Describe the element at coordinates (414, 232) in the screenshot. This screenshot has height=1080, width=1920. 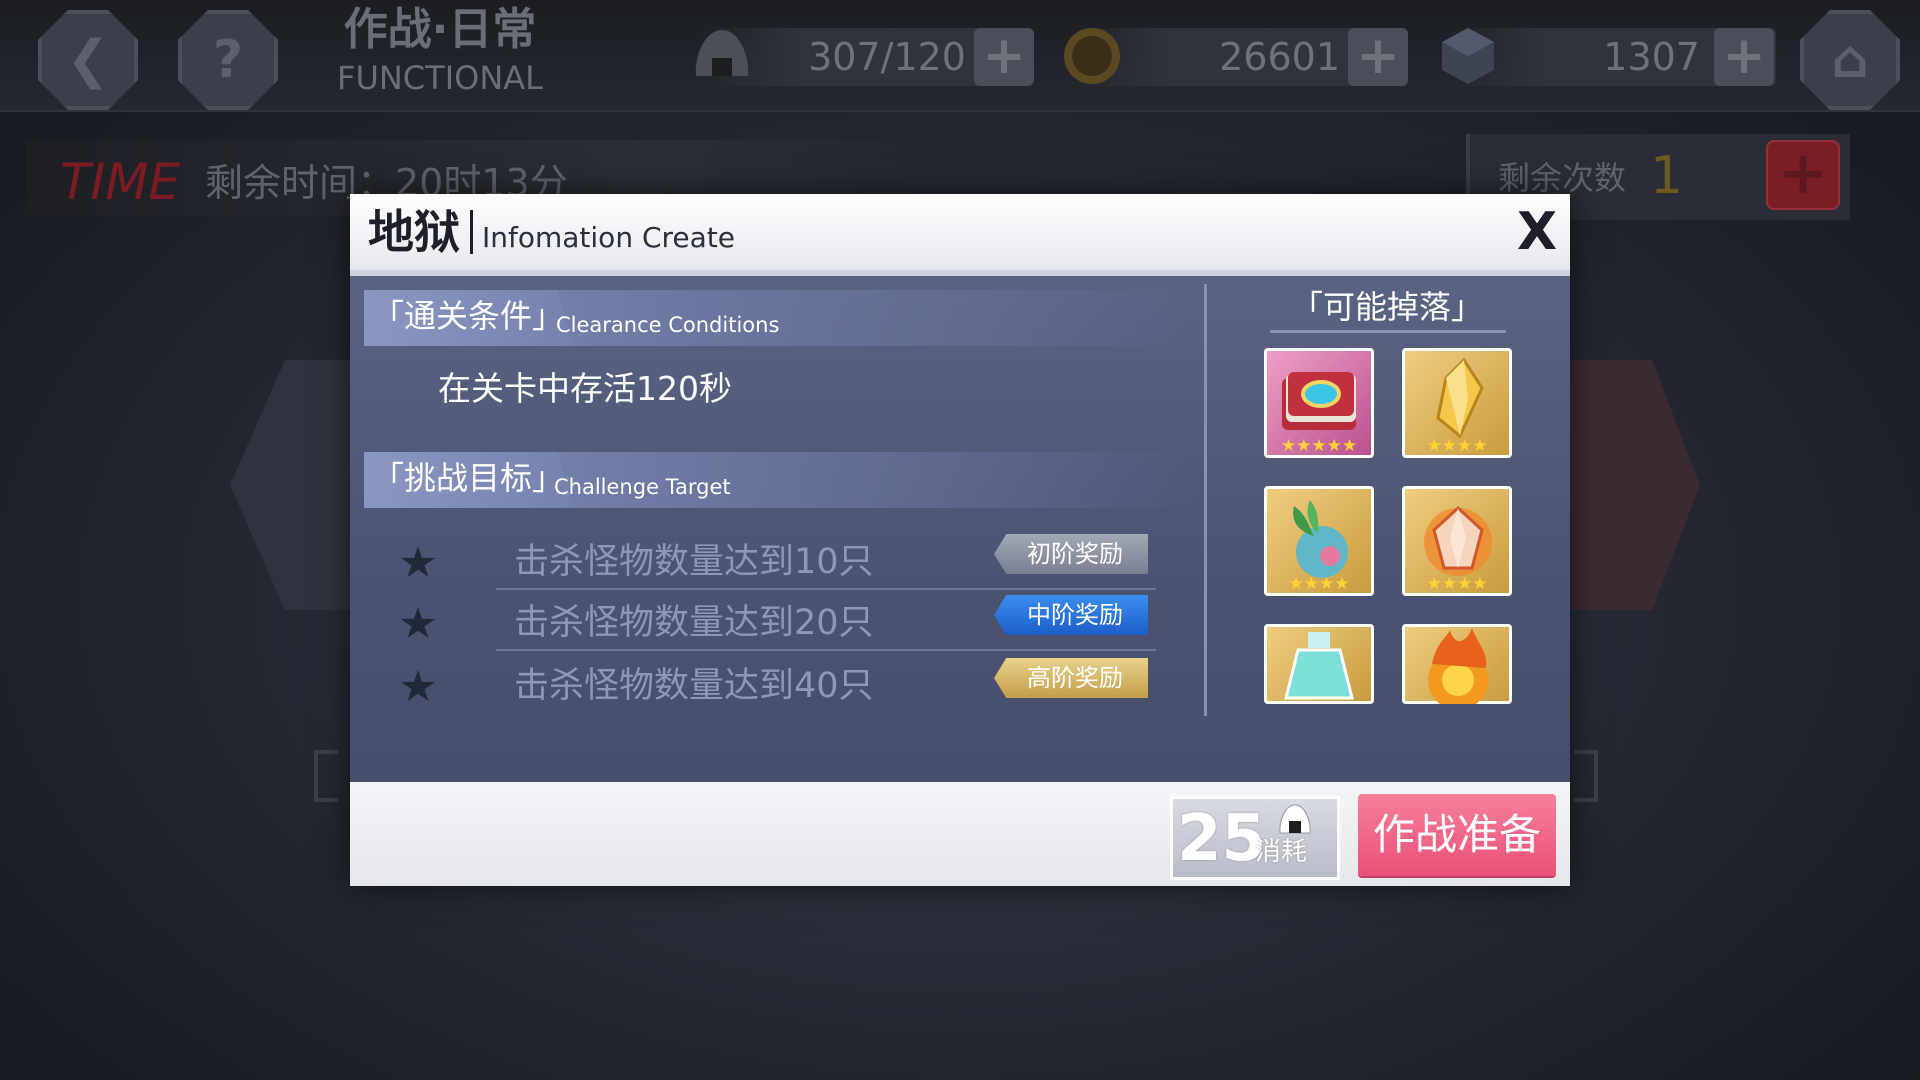
I see `dialog-title: 地狱` at that location.